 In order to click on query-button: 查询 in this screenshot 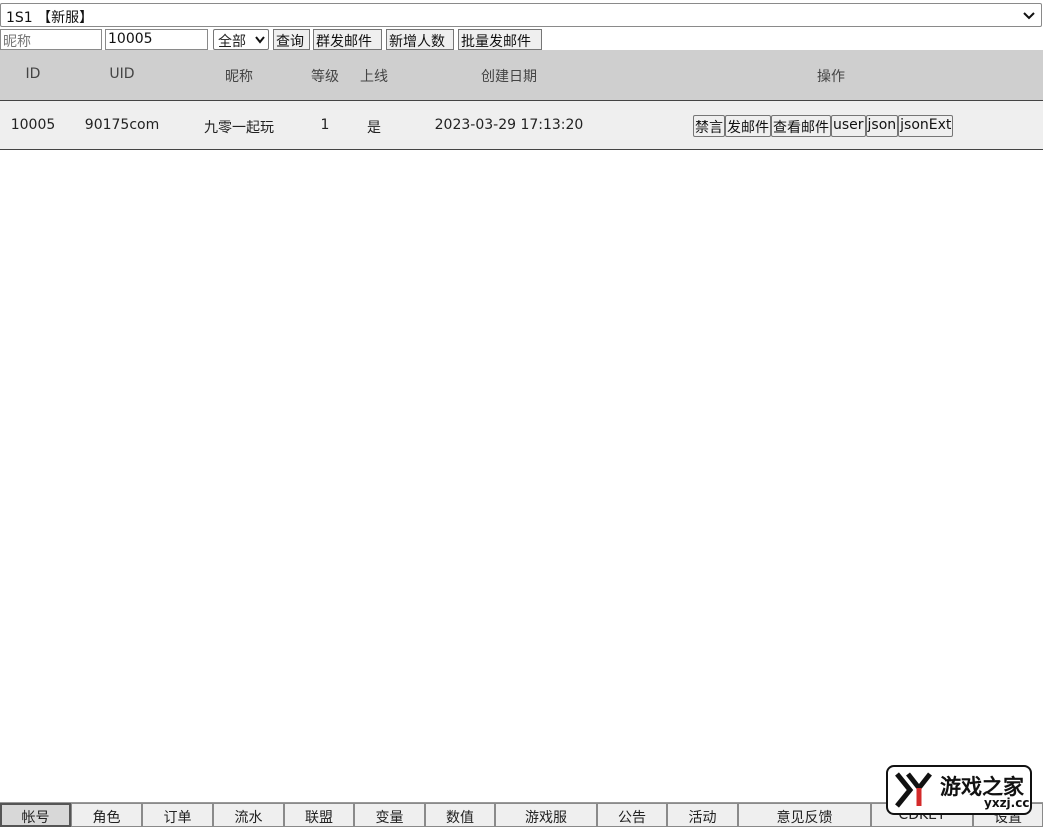, I will do `click(291, 39)`.